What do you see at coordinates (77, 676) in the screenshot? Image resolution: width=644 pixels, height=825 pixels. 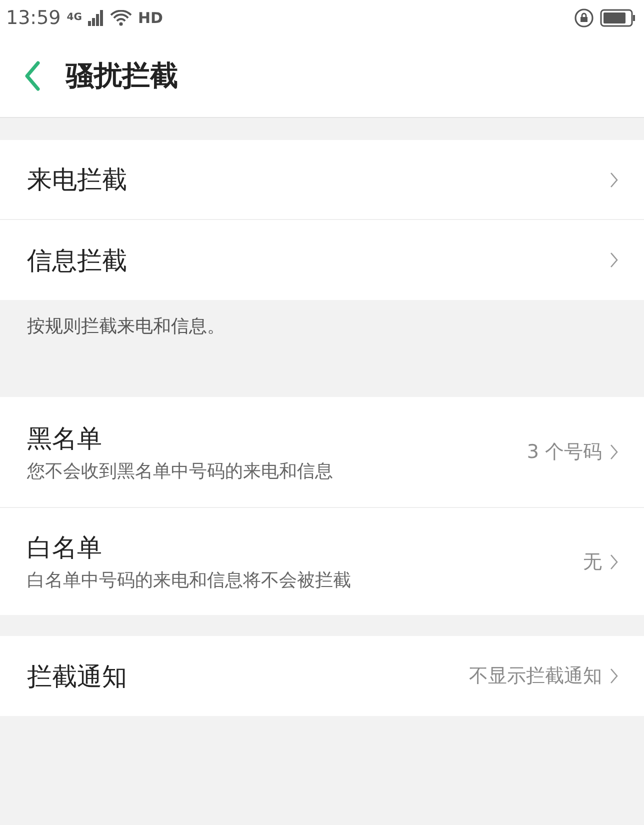 I see `row-label: 拦截通知` at bounding box center [77, 676].